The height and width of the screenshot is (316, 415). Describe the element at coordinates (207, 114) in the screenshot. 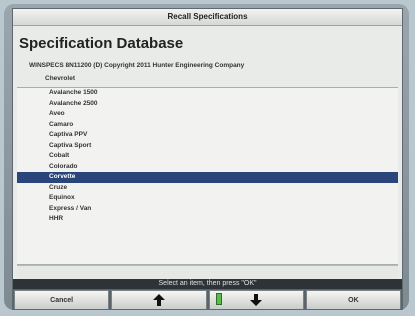

I see `list-item: Aveo` at that location.